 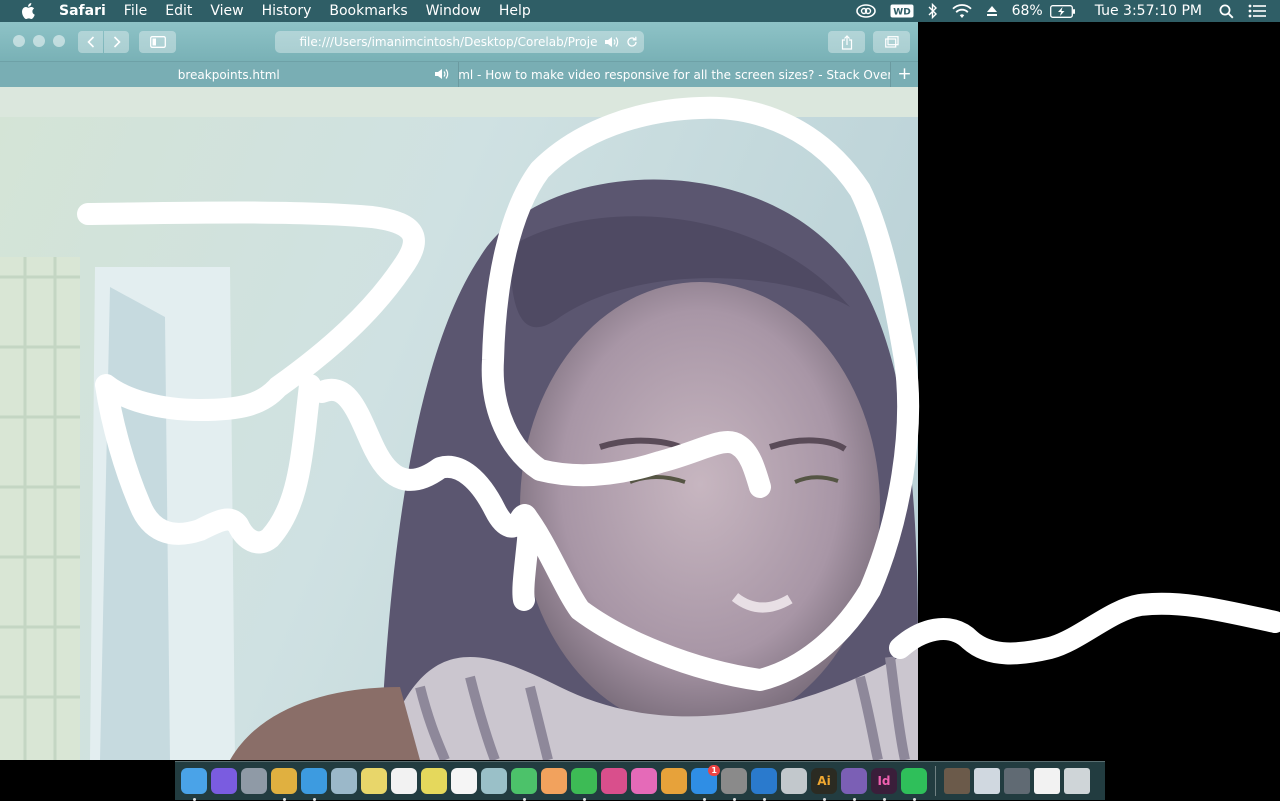 I want to click on apple-menu-icon, so click(x=28, y=11).